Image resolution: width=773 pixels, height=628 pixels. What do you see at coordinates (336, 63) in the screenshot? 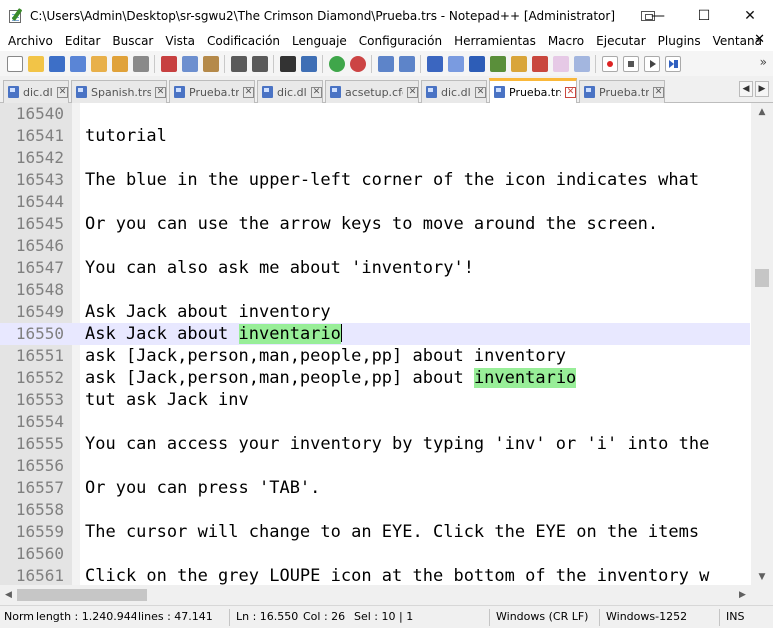
I see `zoom-in-icon` at bounding box center [336, 63].